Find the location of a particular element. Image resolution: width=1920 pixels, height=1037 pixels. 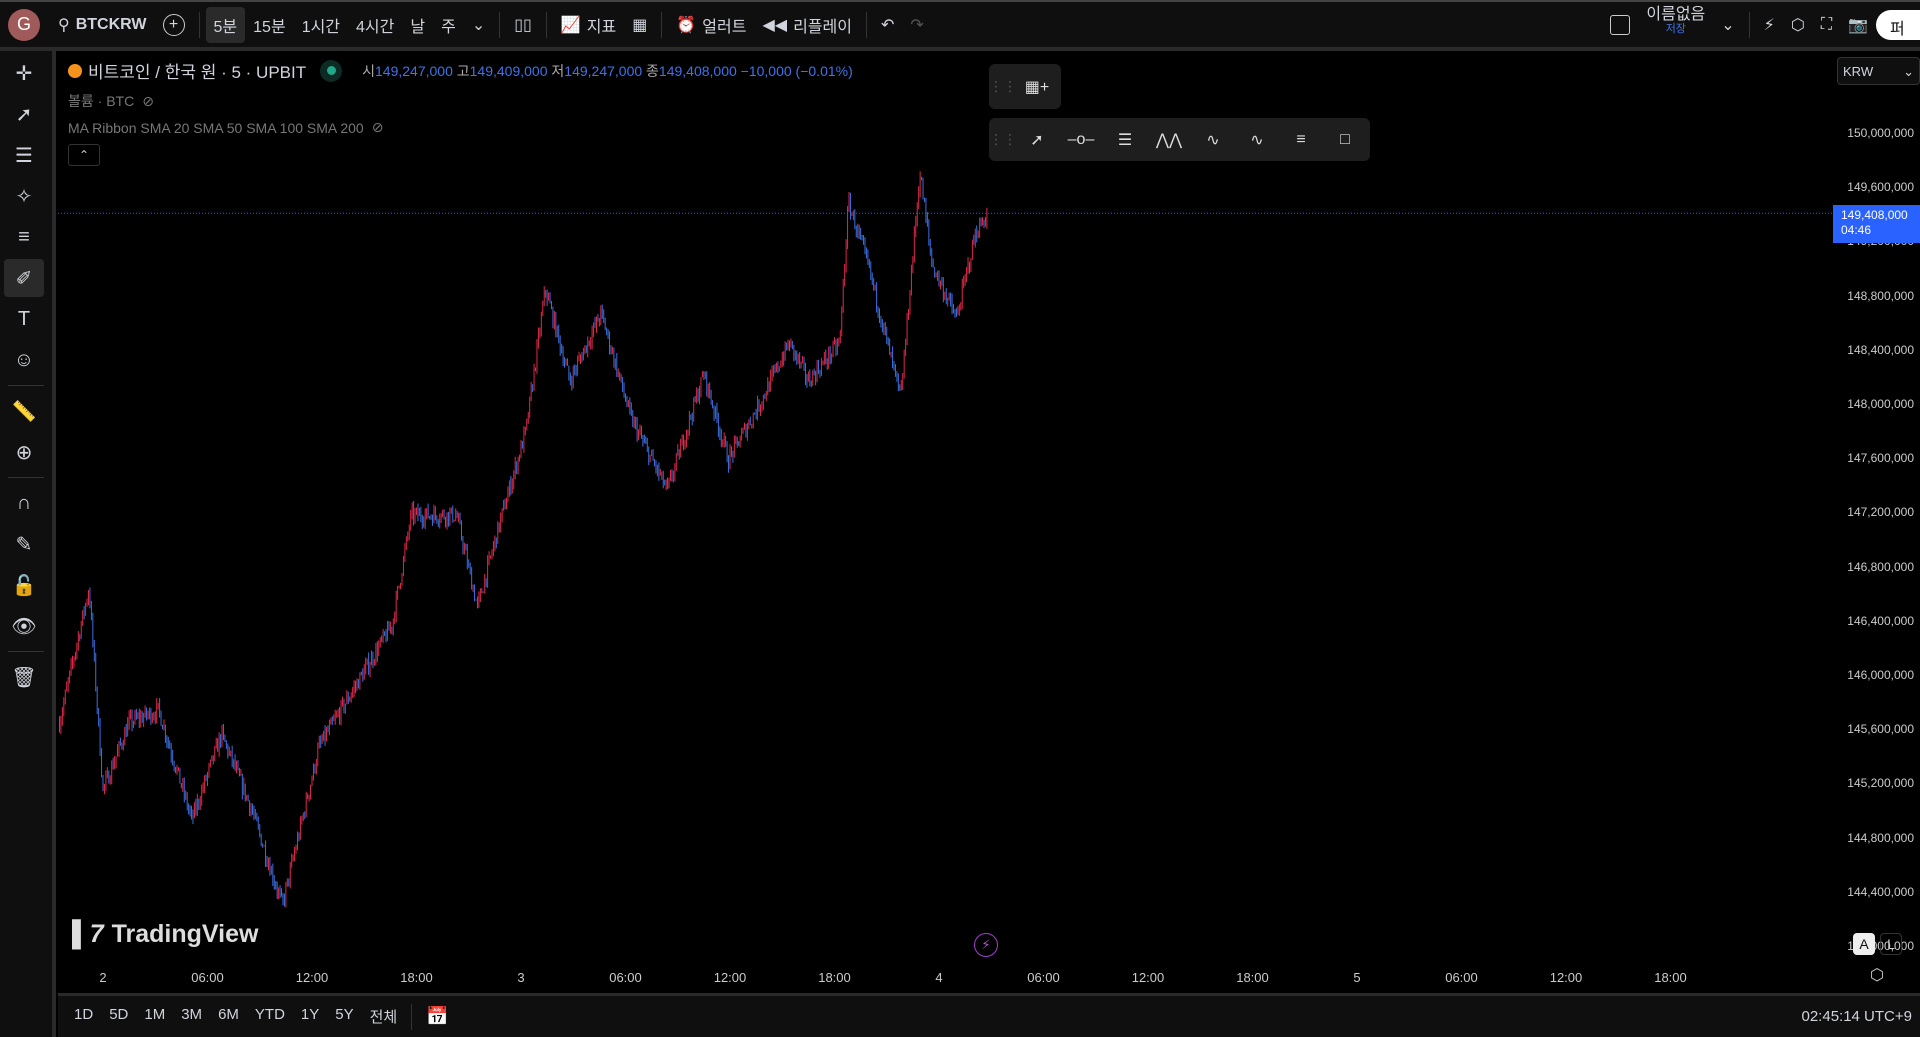

crosshair-icon: ✛ is located at coordinates (24, 73).